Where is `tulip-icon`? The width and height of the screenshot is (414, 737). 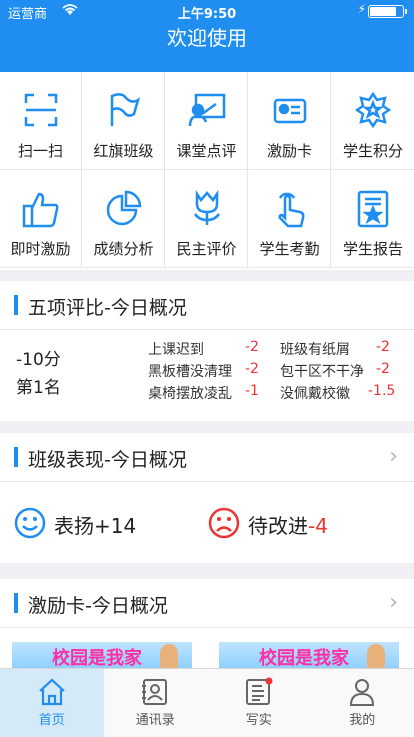
tulip-icon is located at coordinates (207, 208).